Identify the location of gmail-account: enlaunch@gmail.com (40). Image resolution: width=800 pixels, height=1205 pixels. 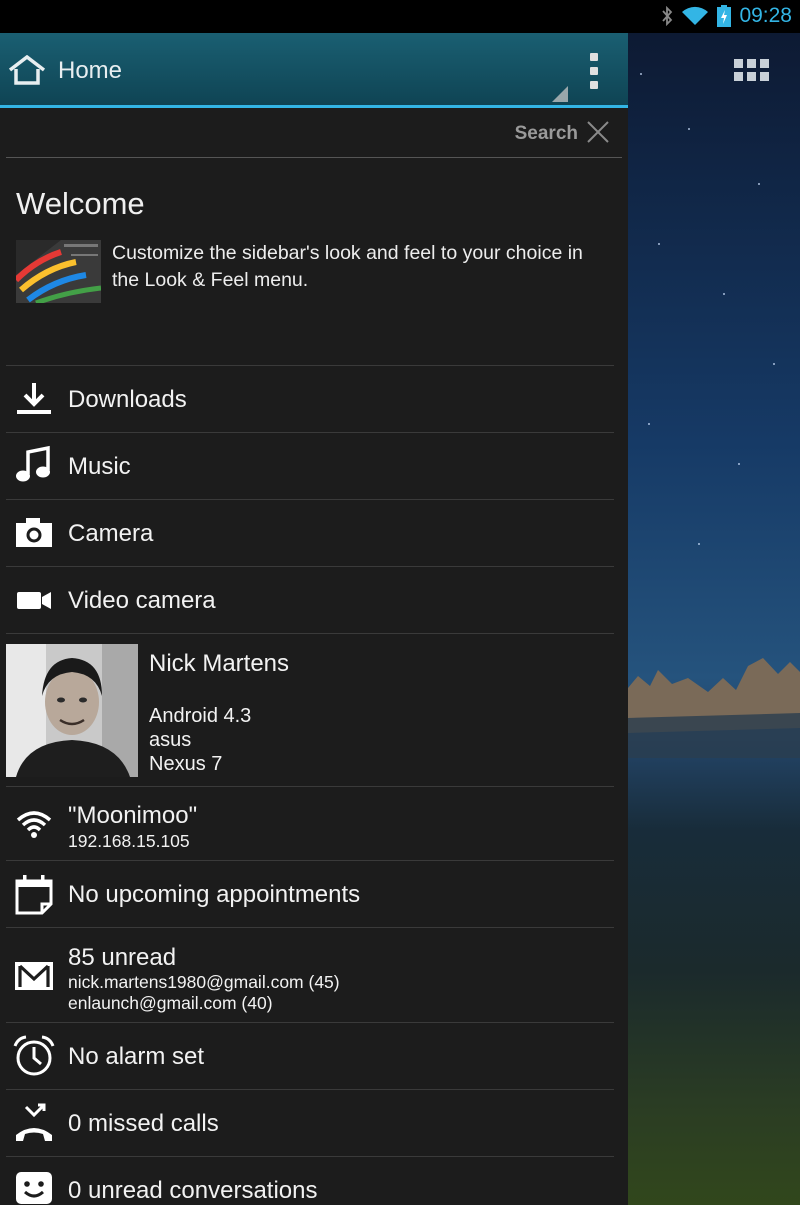
(170, 1003).